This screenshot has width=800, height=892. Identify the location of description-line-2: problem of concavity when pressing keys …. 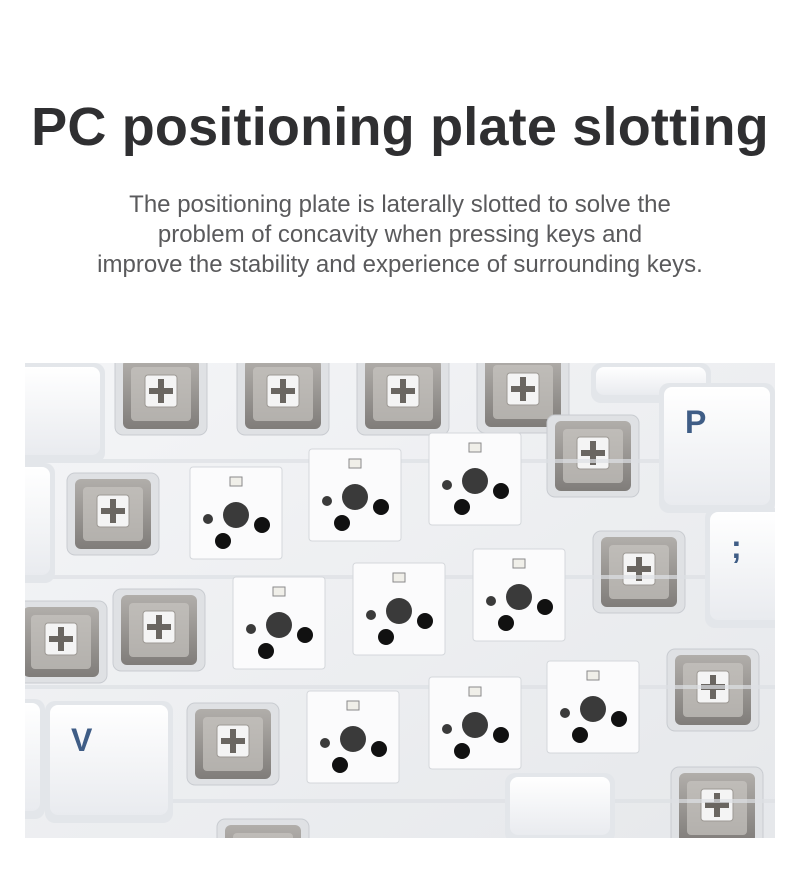
(400, 234).